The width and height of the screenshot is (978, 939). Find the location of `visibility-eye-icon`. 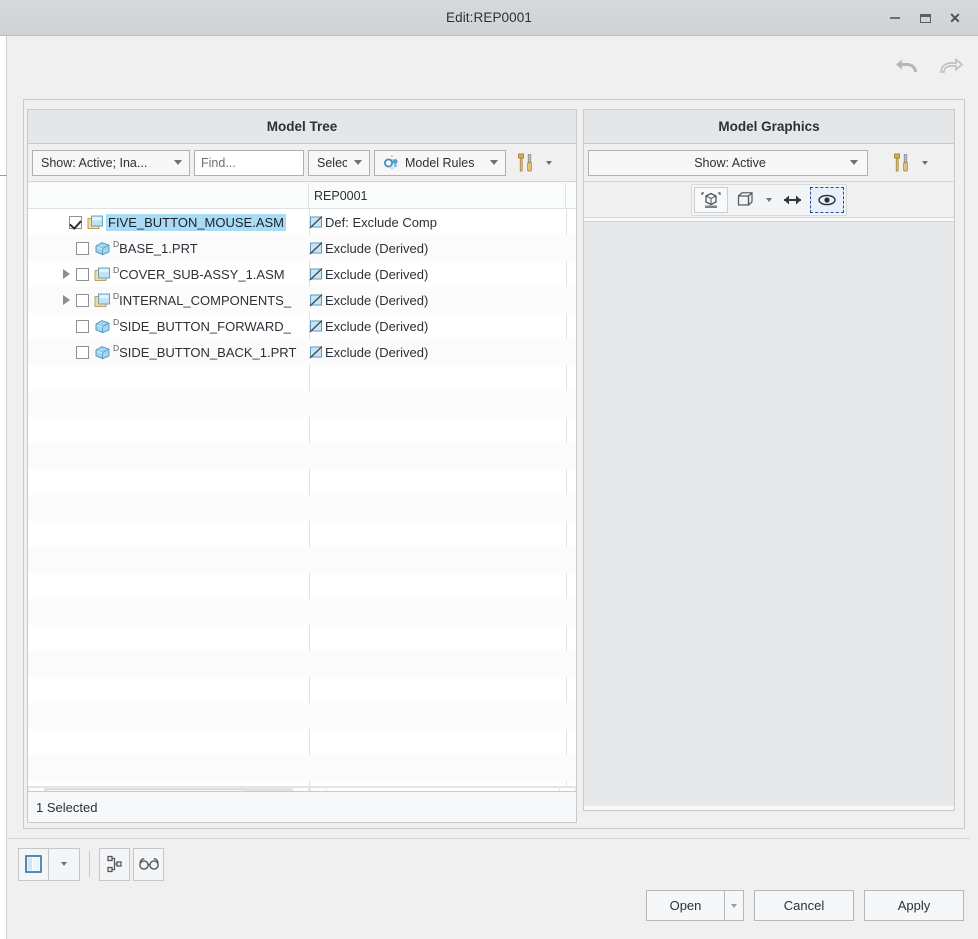

visibility-eye-icon is located at coordinates (827, 199).